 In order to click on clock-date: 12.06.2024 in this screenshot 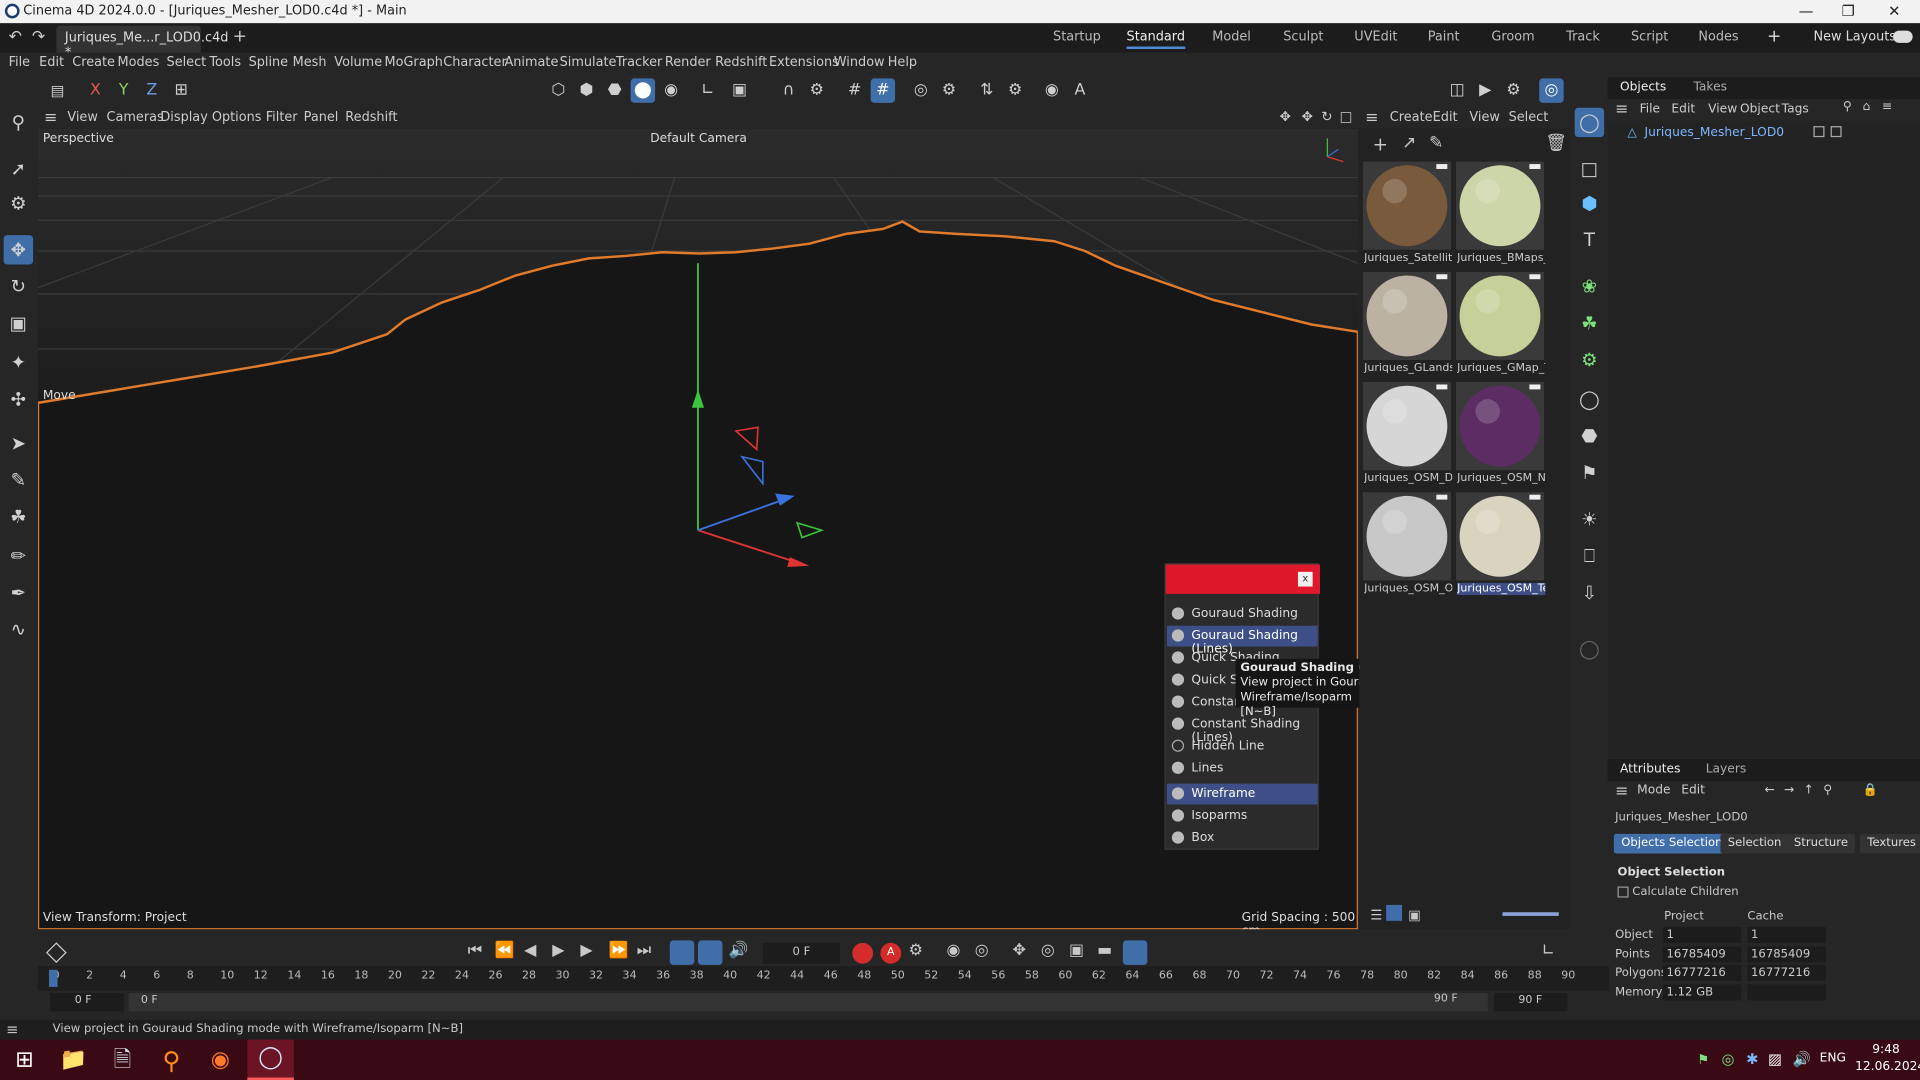, I will do `click(1887, 1066)`.